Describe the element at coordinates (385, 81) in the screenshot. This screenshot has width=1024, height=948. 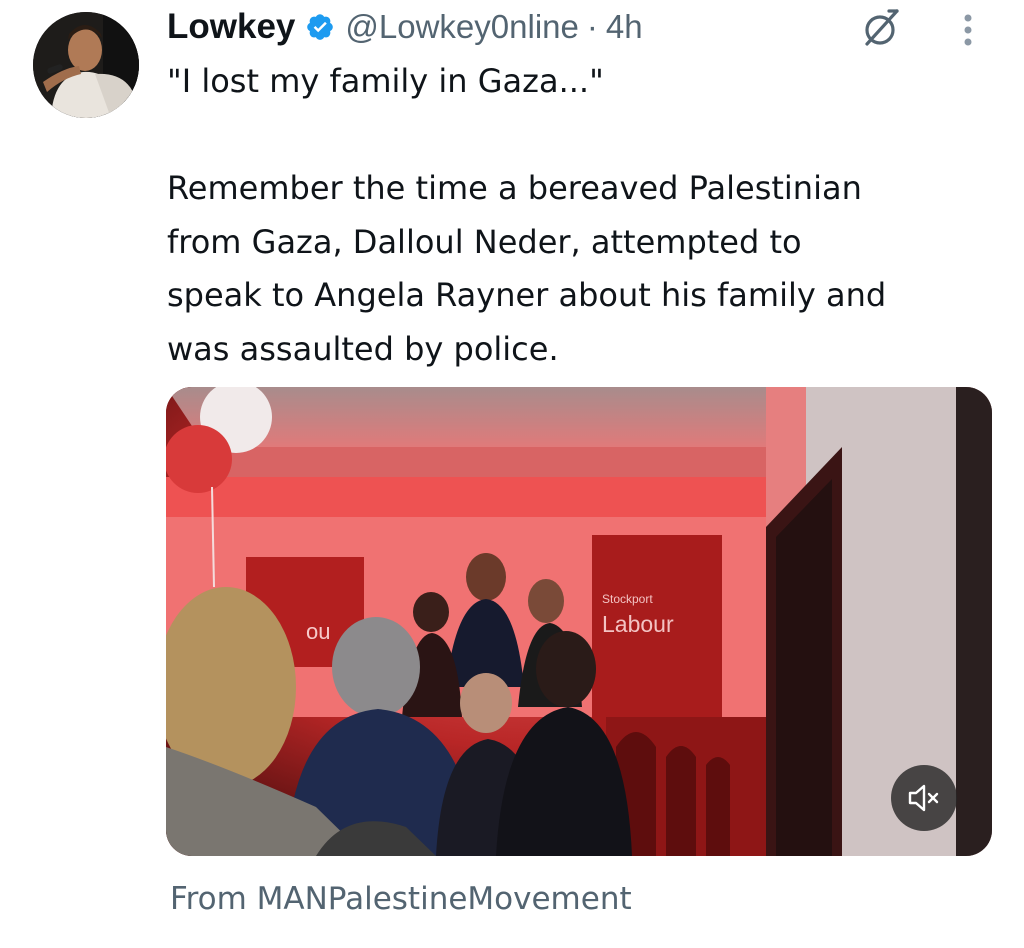
I see `tweet-text-line: "I lost my family in Gaza..."` at that location.